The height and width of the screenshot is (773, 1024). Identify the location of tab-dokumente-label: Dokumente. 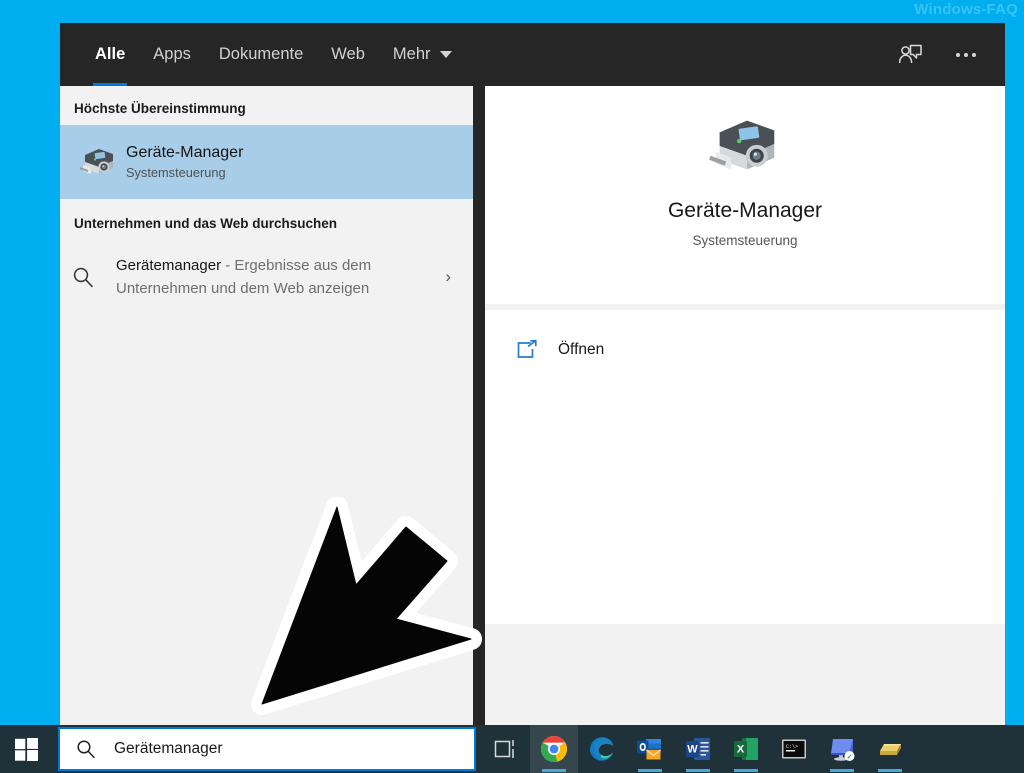
(261, 54).